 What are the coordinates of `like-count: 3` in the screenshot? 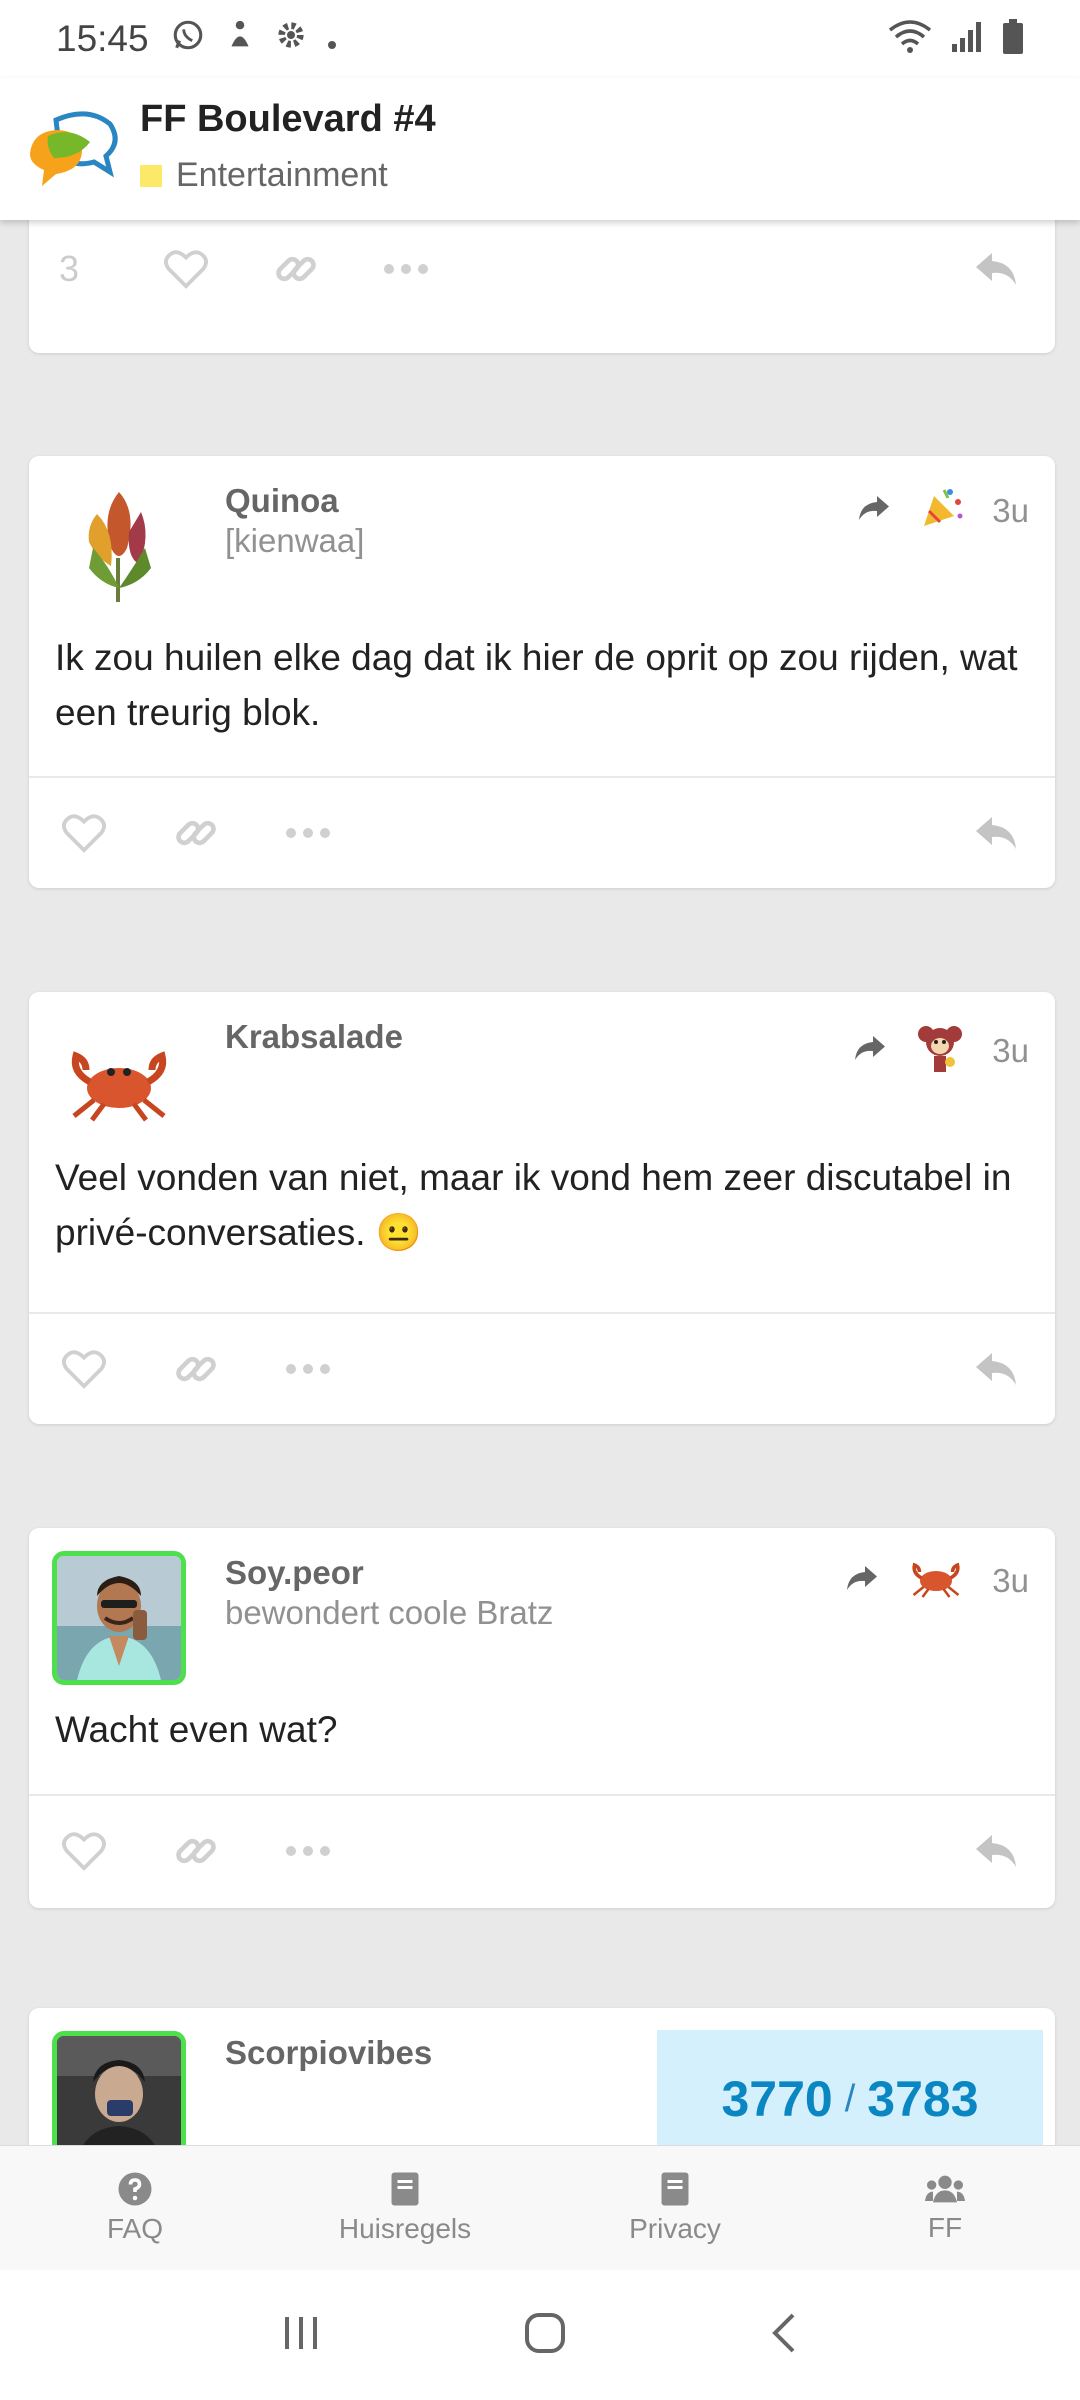 It's located at (69, 268).